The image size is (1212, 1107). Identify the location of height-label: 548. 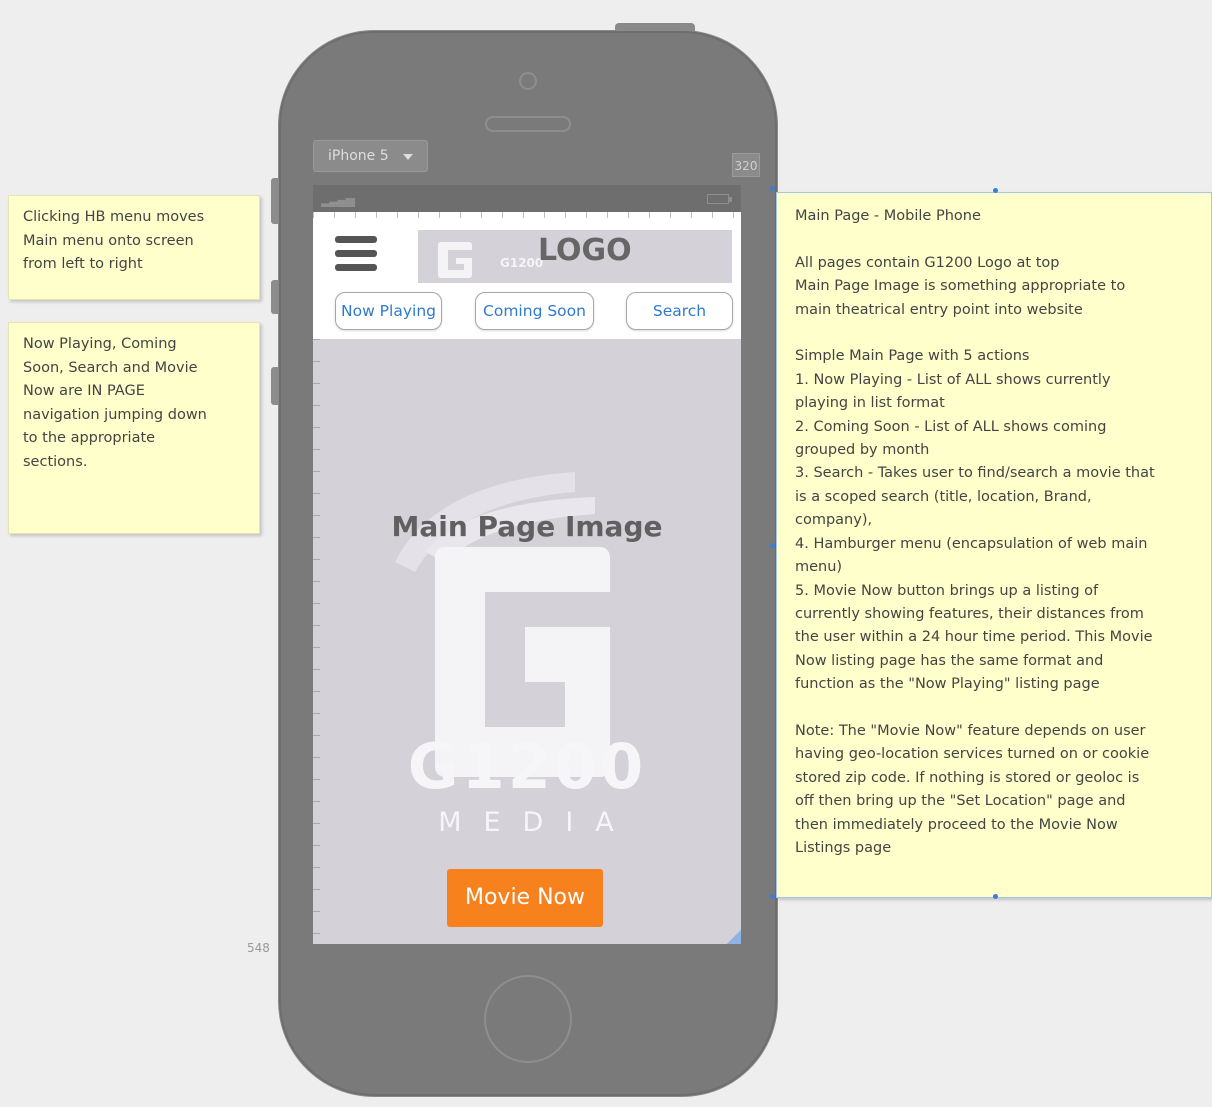
(258, 948).